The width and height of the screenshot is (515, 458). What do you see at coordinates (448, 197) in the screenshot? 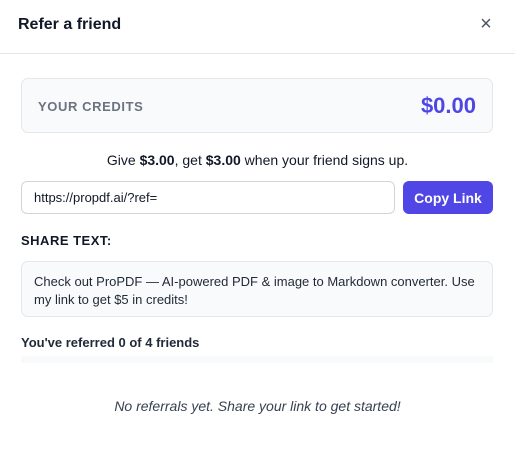
I see `copy-link-button: Copy Link` at bounding box center [448, 197].